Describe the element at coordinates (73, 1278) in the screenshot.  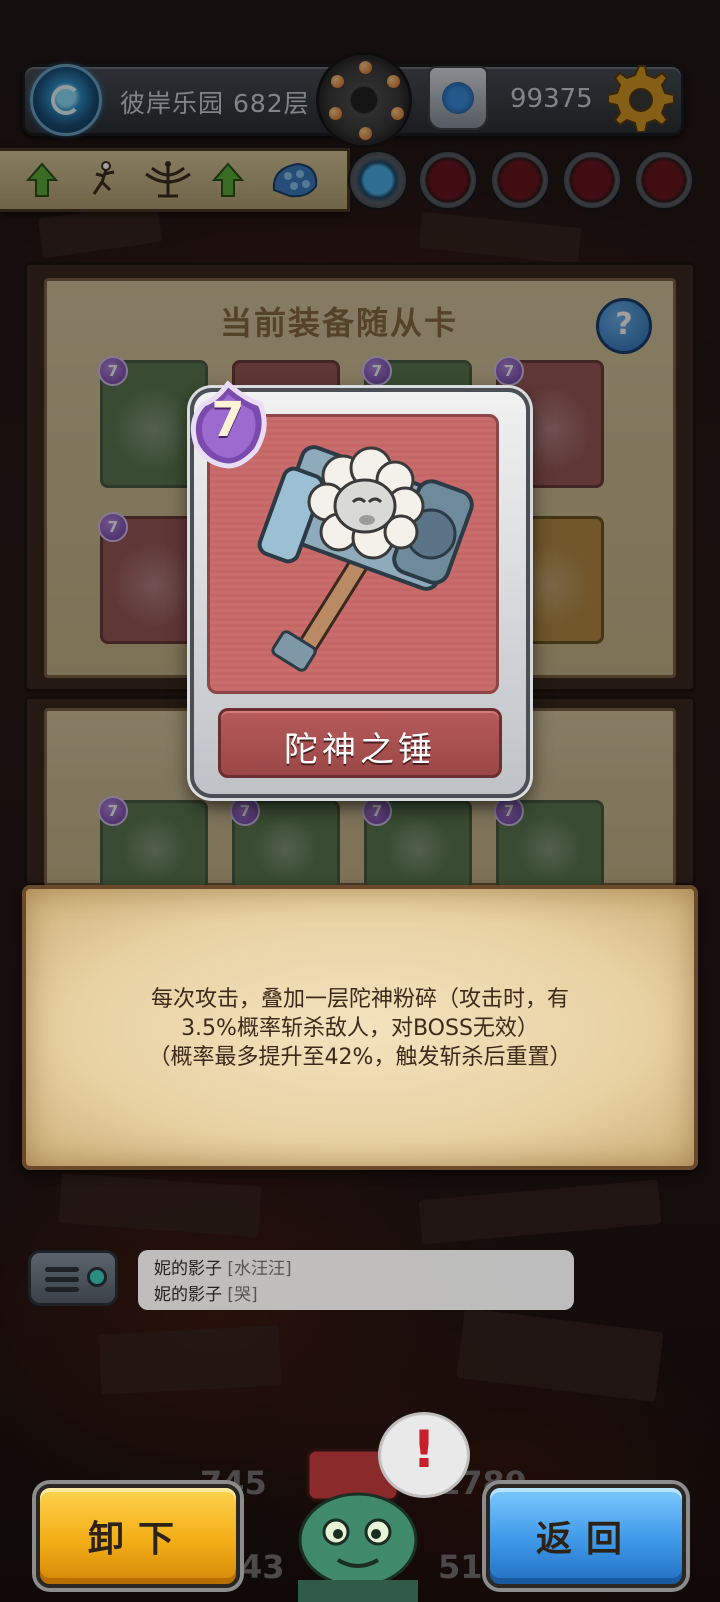
I see `chat-button` at that location.